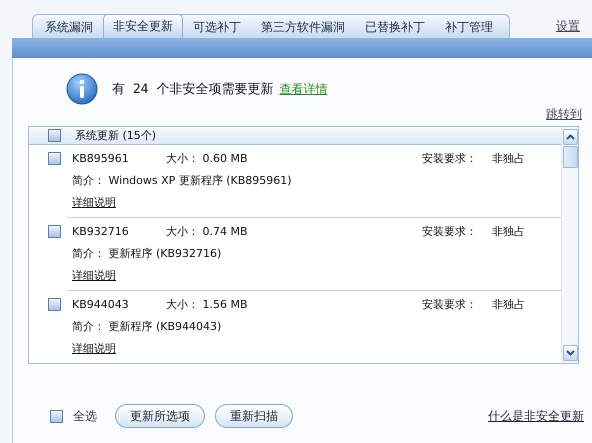 This screenshot has width=592, height=443. Describe the element at coordinates (101, 231) in the screenshot. I see `update-id: KB932716` at that location.